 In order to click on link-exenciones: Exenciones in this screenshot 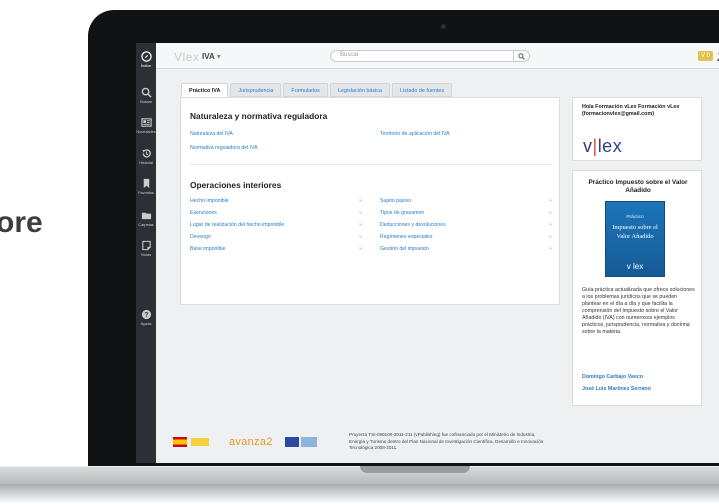, I will do `click(203, 213)`.